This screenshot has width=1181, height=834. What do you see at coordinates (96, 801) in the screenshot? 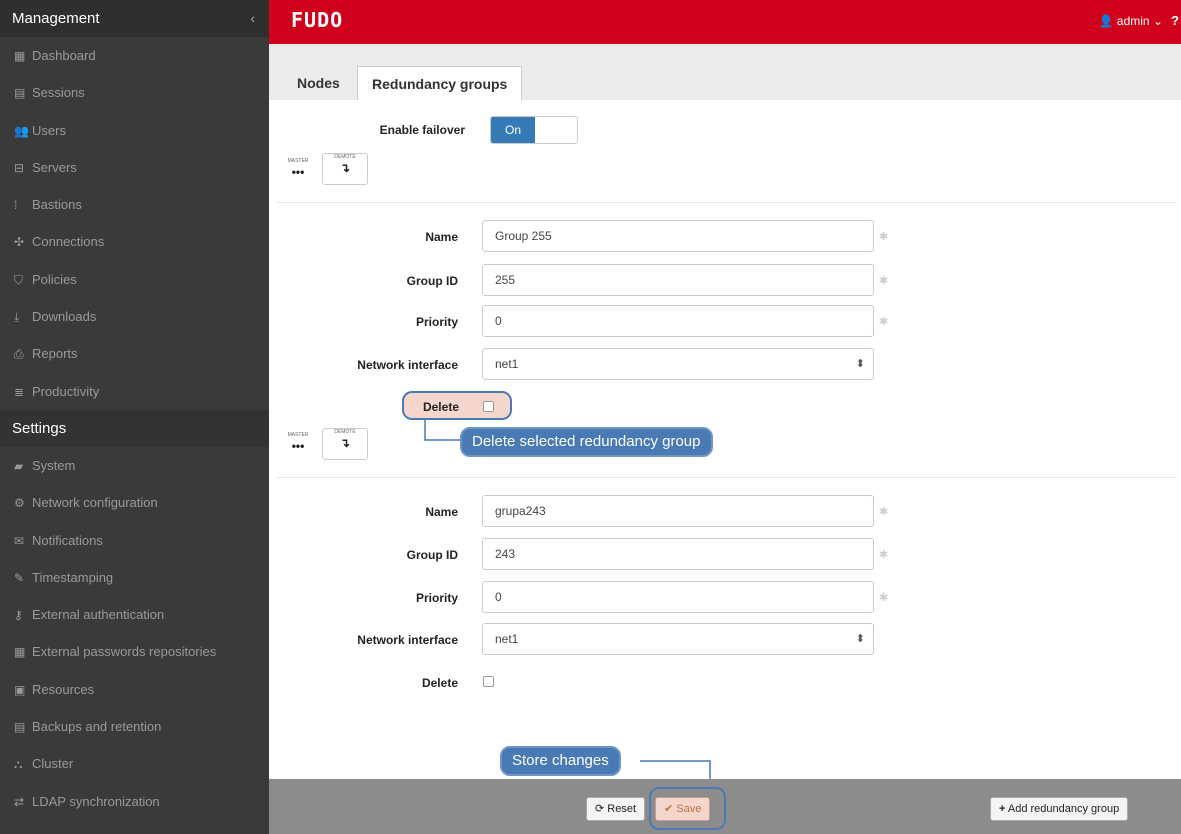
I see `sidebar-item-label: LDAP synchronization` at bounding box center [96, 801].